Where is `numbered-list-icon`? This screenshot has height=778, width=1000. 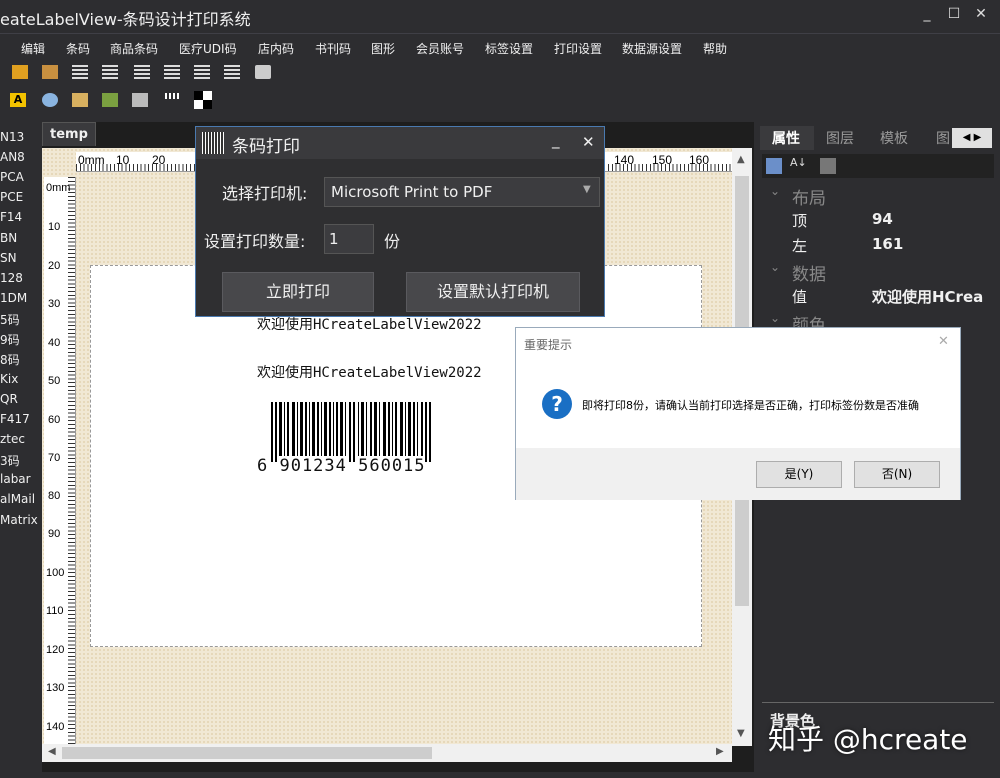 numbered-list-icon is located at coordinates (172, 72).